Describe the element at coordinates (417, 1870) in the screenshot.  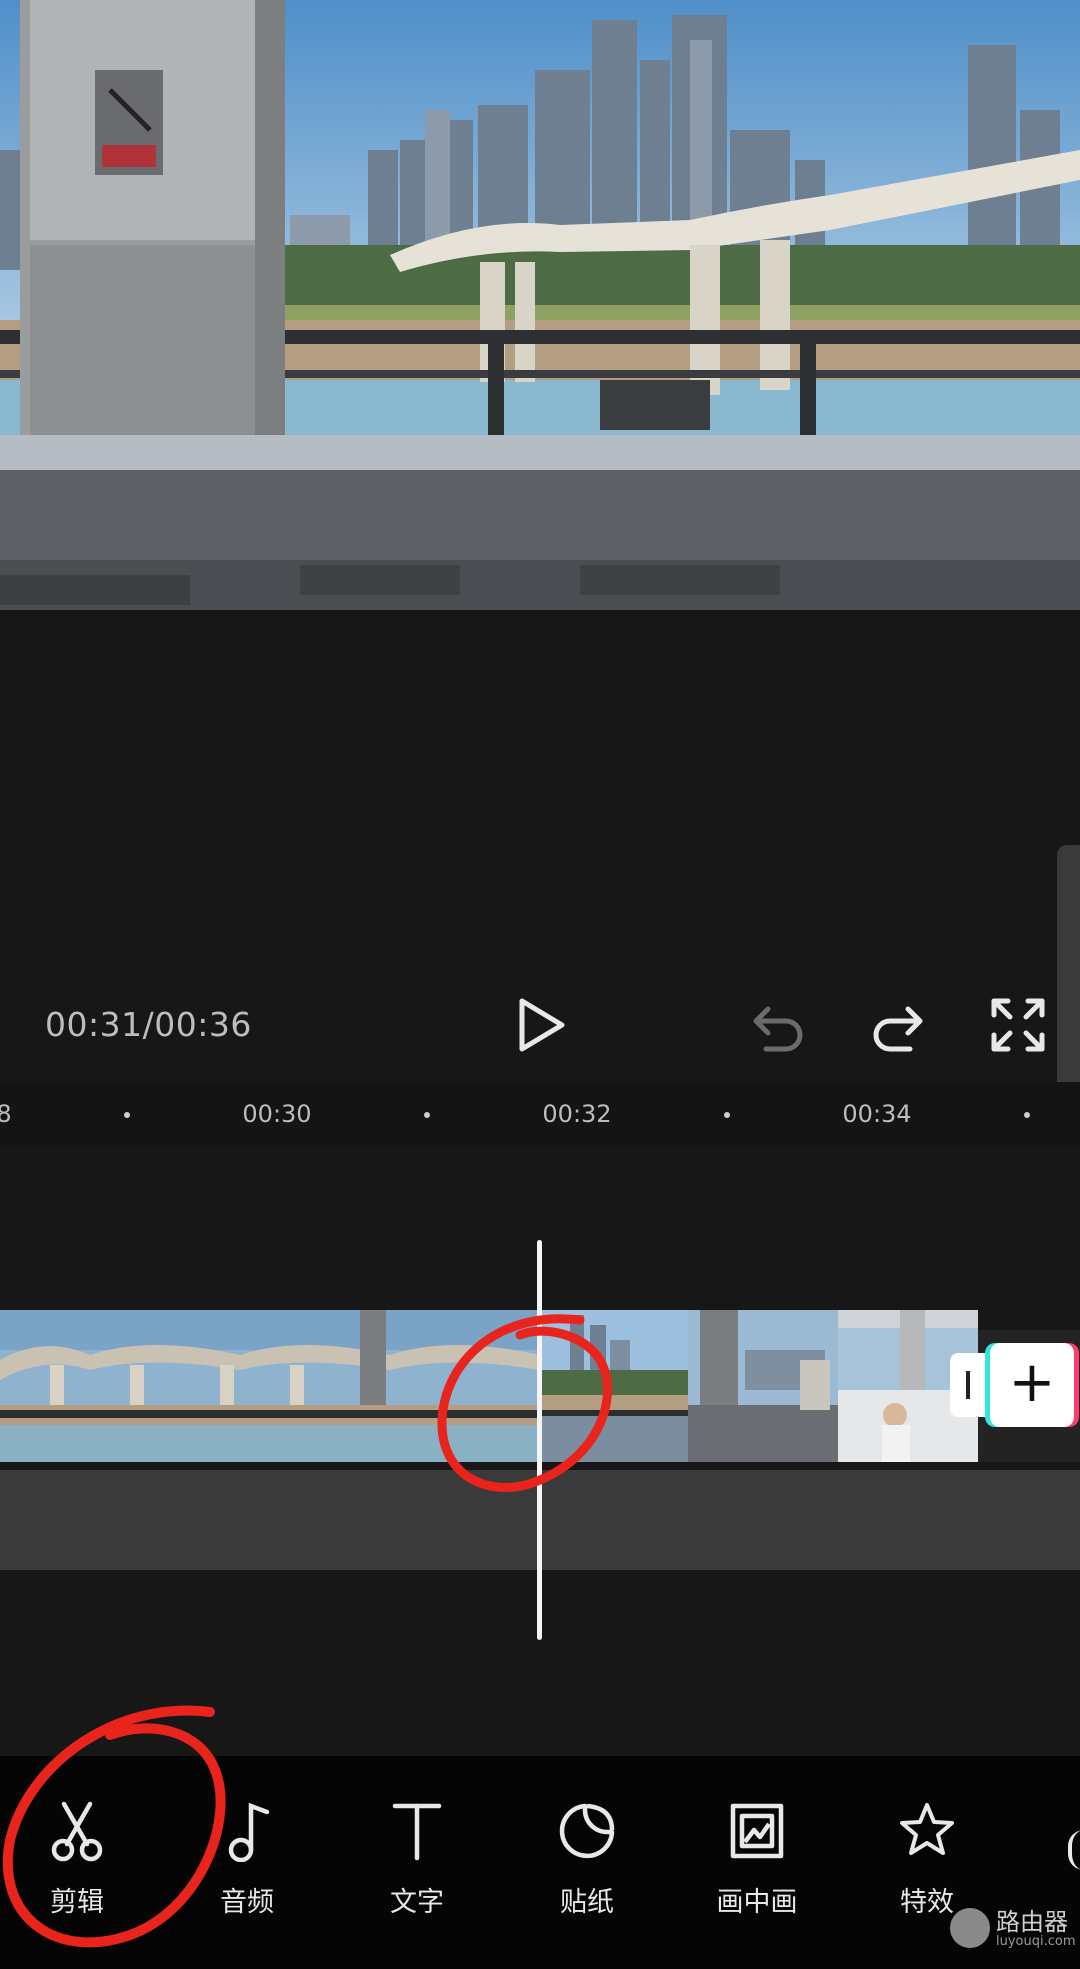
I see `tool-text: 文字` at that location.